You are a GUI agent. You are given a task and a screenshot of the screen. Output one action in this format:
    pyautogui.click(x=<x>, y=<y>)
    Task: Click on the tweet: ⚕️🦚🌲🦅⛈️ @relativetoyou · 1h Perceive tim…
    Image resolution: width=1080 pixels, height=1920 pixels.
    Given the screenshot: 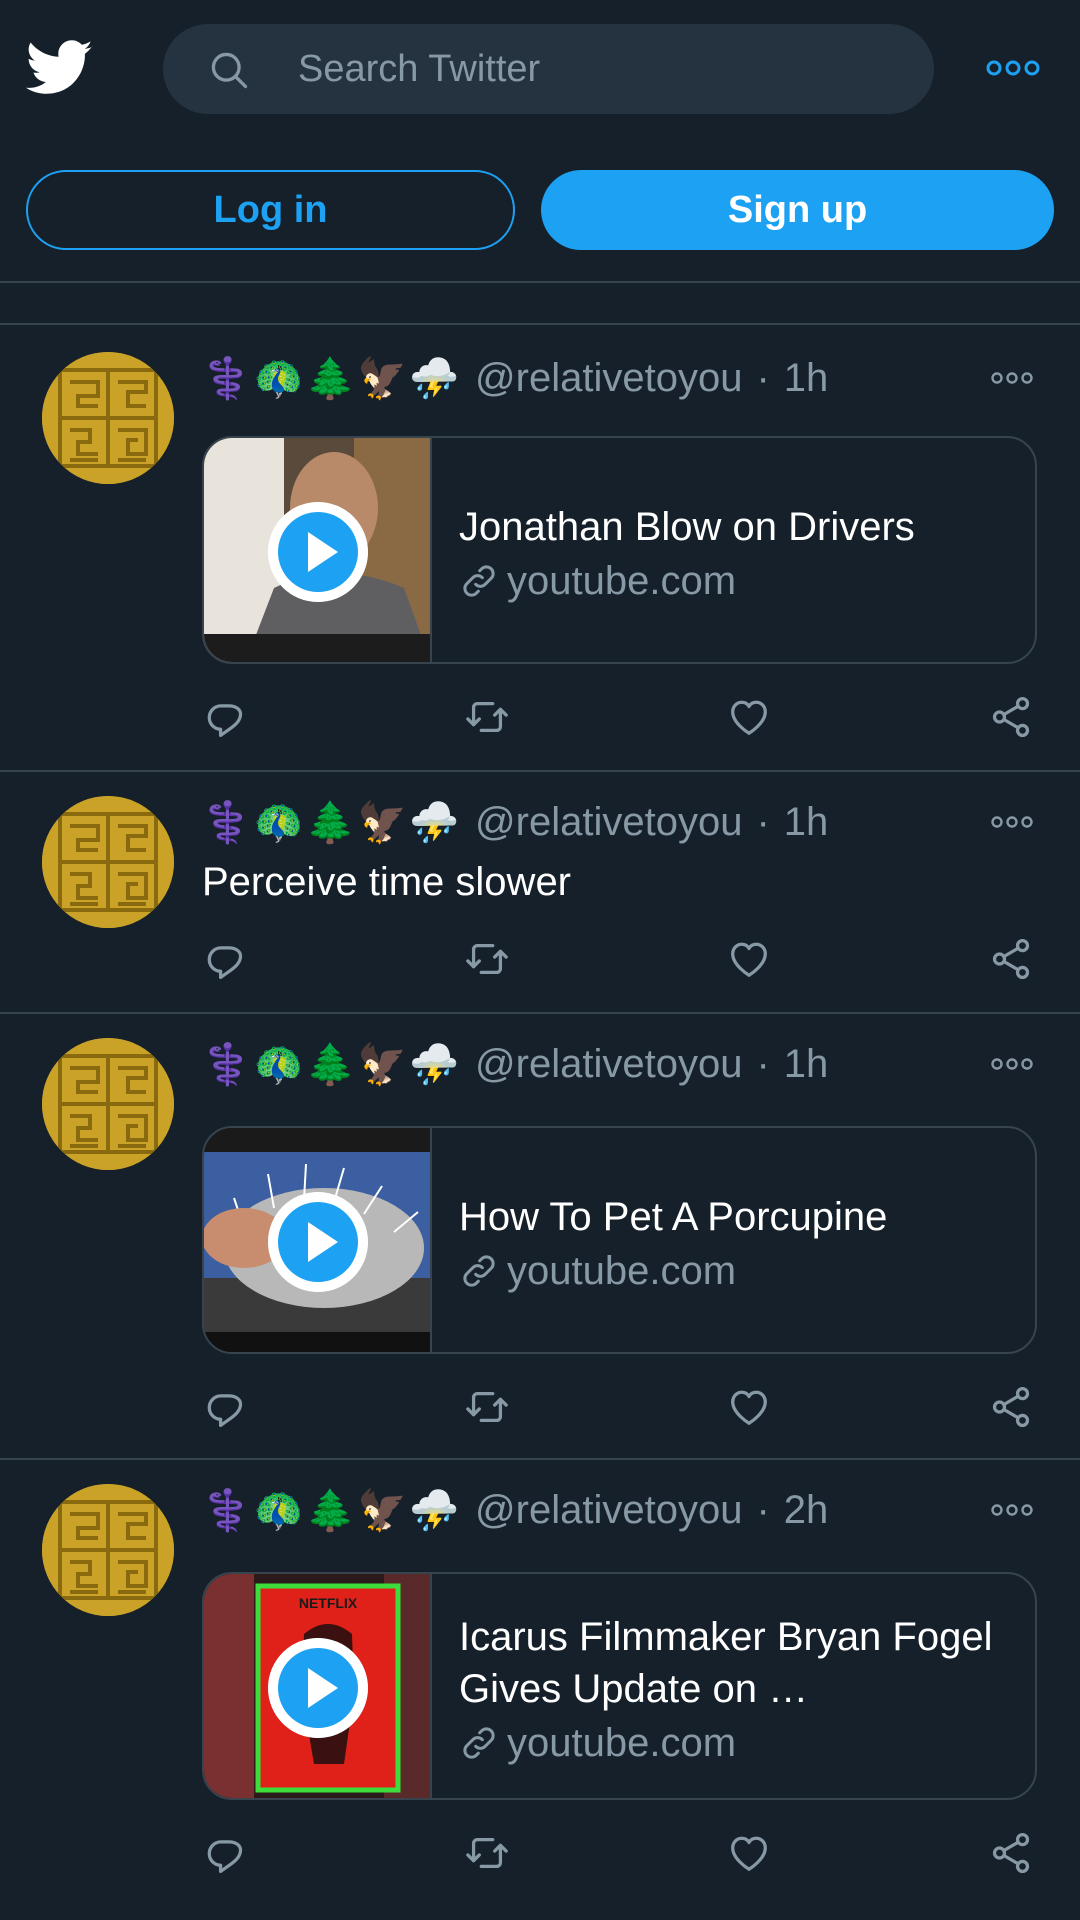 What is the action you would take?
    pyautogui.click(x=540, y=892)
    